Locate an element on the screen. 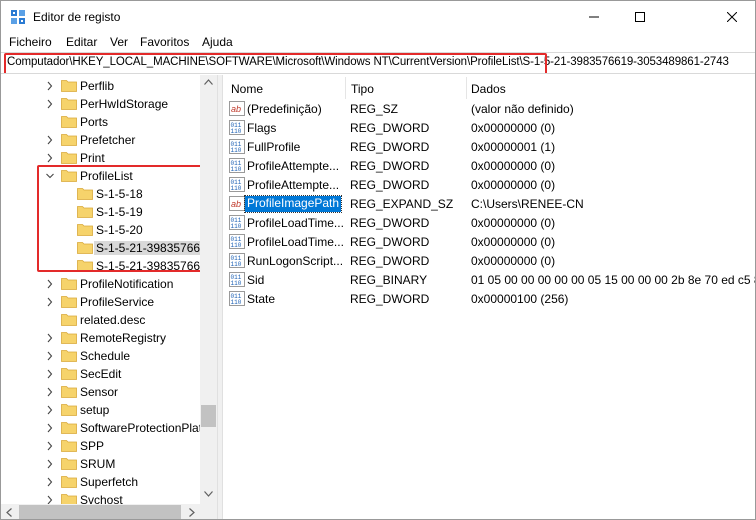 The width and height of the screenshot is (756, 520). minimize-button is located at coordinates (594, 17).